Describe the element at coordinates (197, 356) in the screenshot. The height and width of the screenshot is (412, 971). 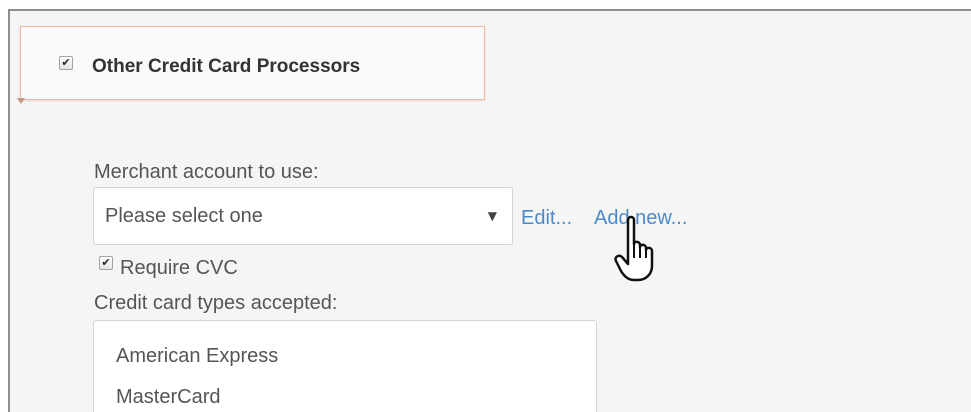
I see `list-item-american-express: American Express` at that location.